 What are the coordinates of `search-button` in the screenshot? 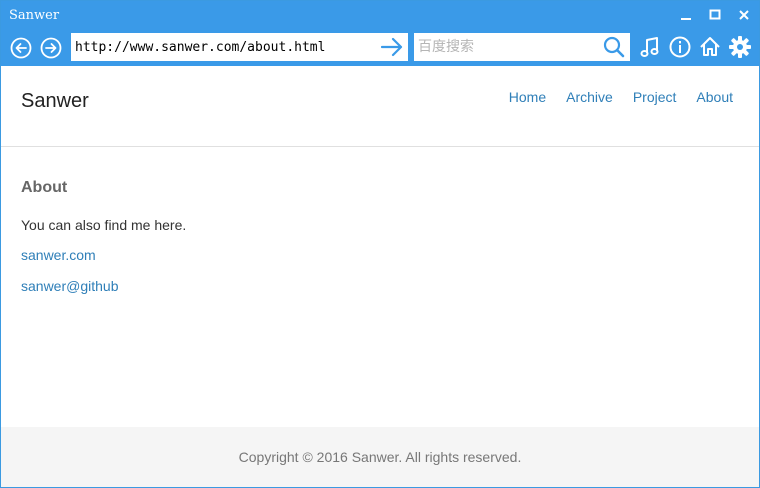 It's located at (614, 47).